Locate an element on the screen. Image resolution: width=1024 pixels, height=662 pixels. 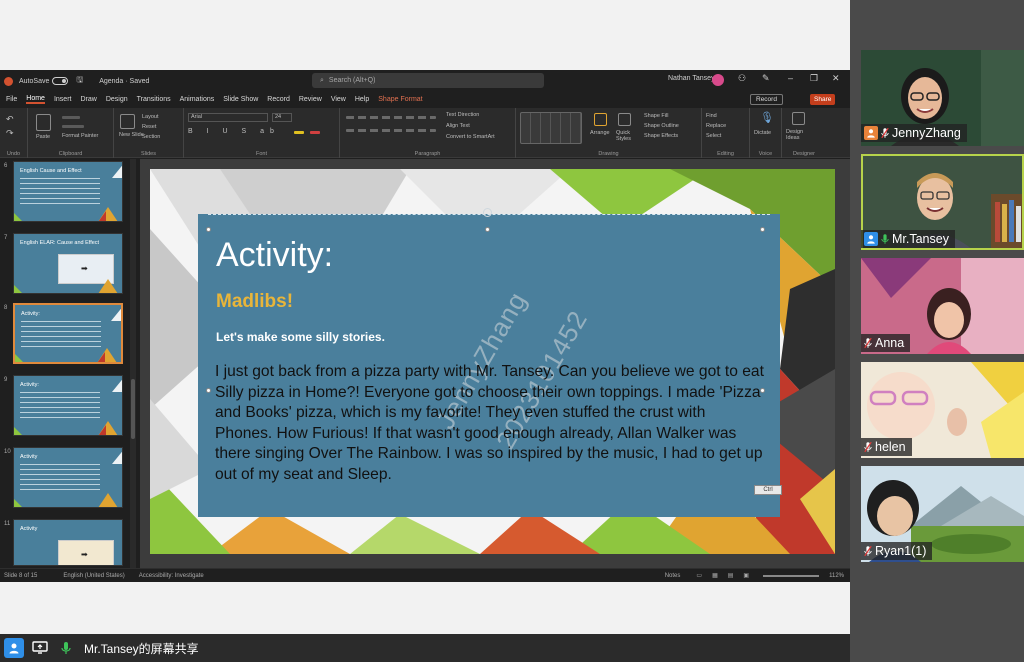
participant-tile-mrtansey: Mr.Tansey is located at coordinates (942, 202).